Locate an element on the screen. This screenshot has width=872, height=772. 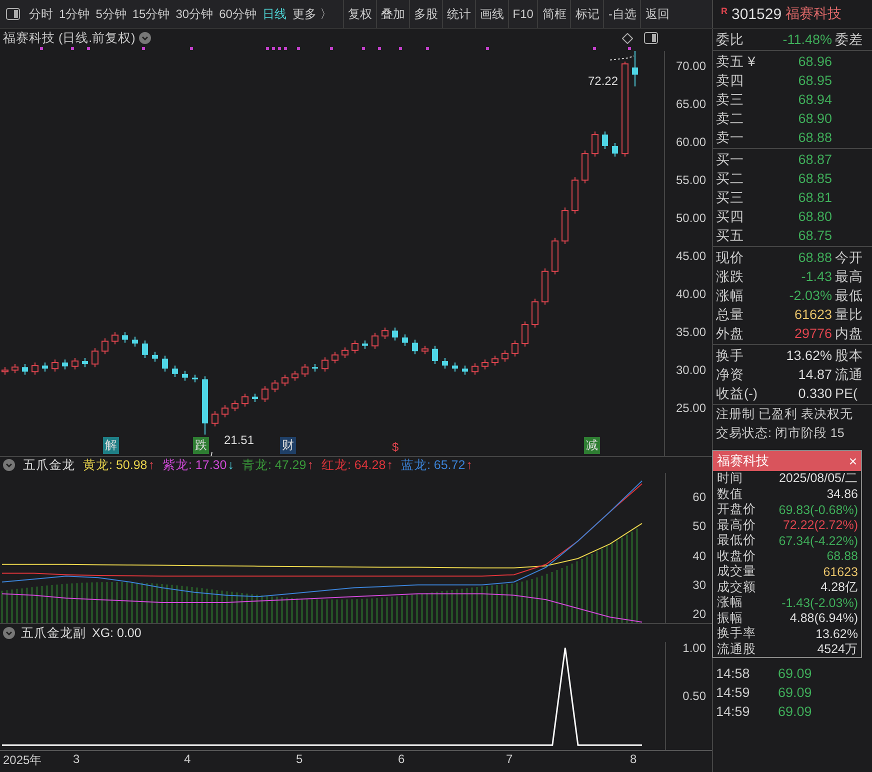
tooltip-label: 换手率 is located at coordinates (736, 633).